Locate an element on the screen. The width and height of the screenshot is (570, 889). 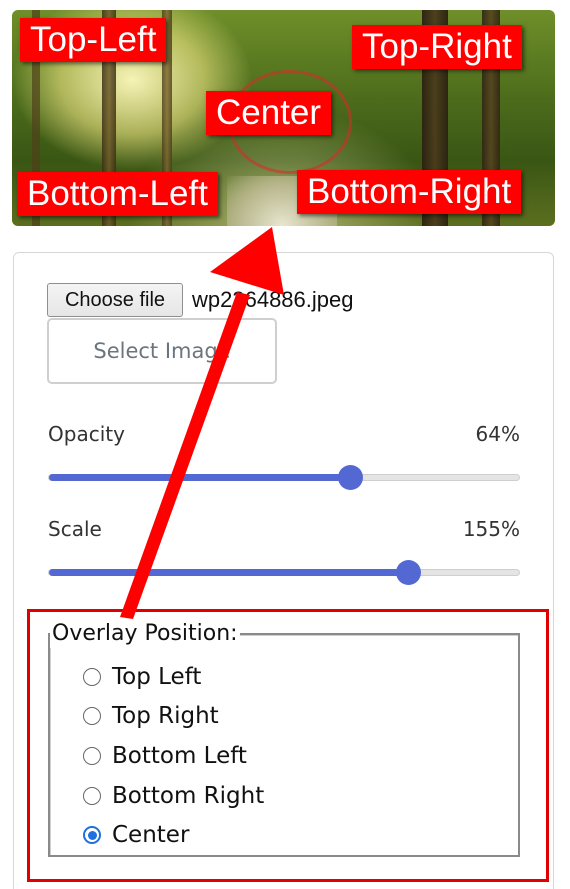
scale-label: Scale is located at coordinates (75, 529).